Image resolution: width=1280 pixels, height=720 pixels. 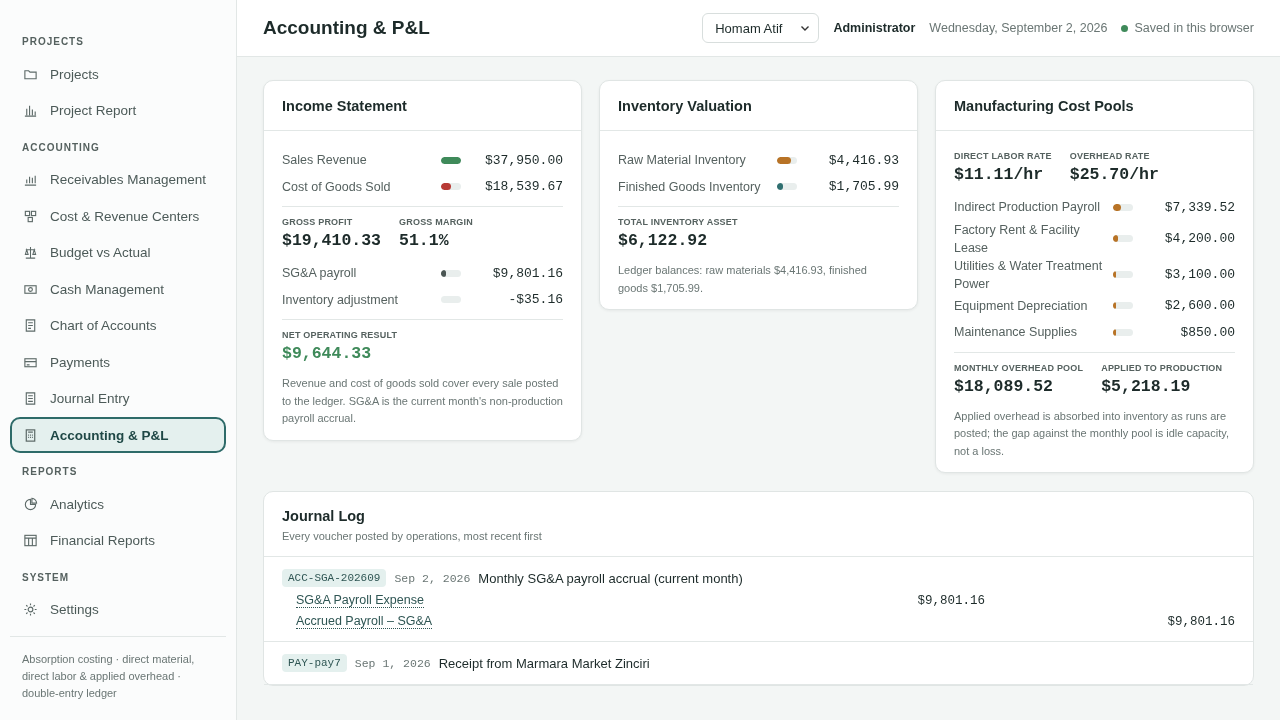 What do you see at coordinates (46, 577) in the screenshot?
I see `section-heading: SYSTEM` at bounding box center [46, 577].